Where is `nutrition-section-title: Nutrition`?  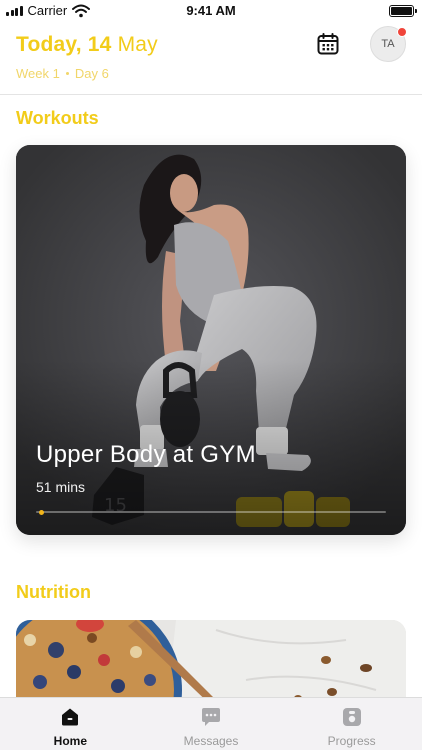
nutrition-section-title: Nutrition is located at coordinates (53, 592).